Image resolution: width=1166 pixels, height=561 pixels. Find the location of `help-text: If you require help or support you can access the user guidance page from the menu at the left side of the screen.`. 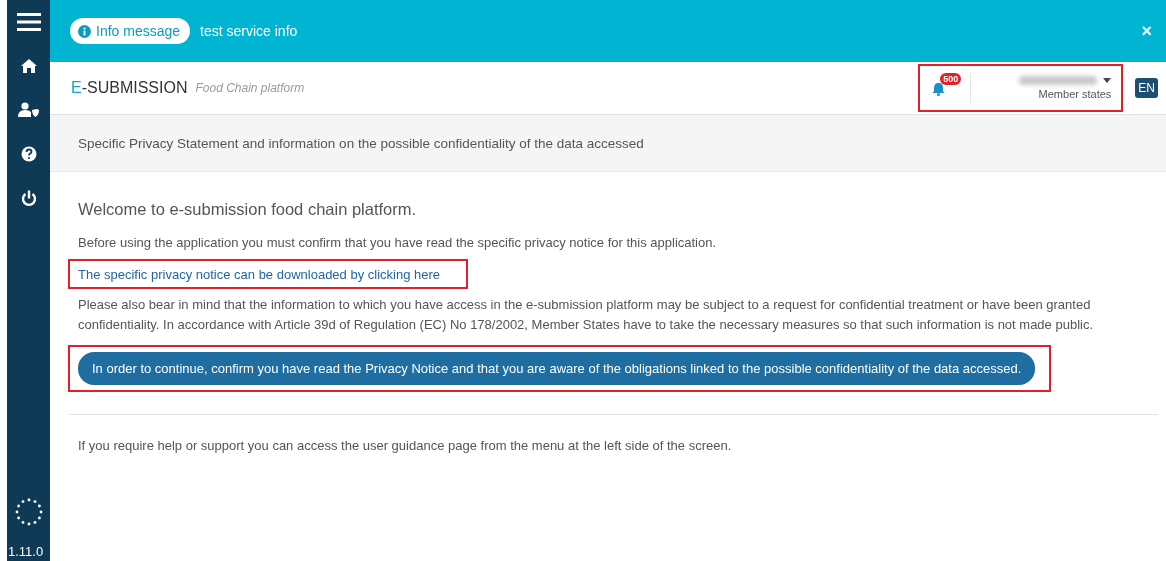

help-text: If you require help or support you can access the user guidance page from the menu at the left side of the screen. is located at coordinates (405, 446).